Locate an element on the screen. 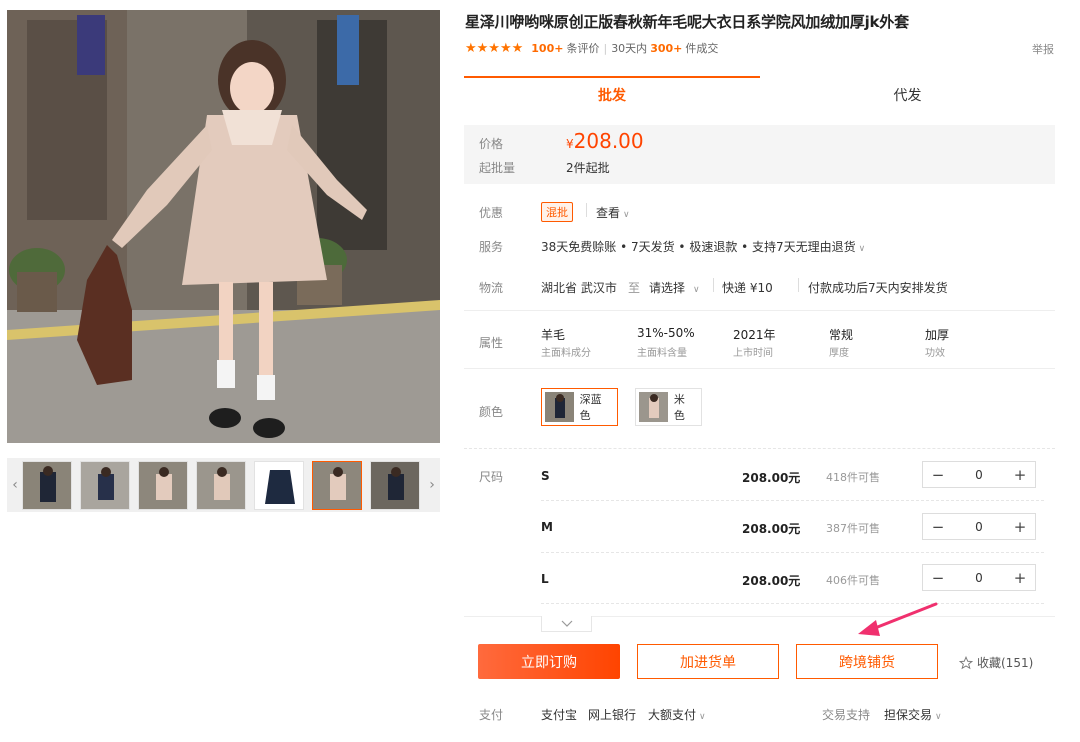 This screenshot has height=742, width=1080. service-label: 服务 is located at coordinates (491, 247).